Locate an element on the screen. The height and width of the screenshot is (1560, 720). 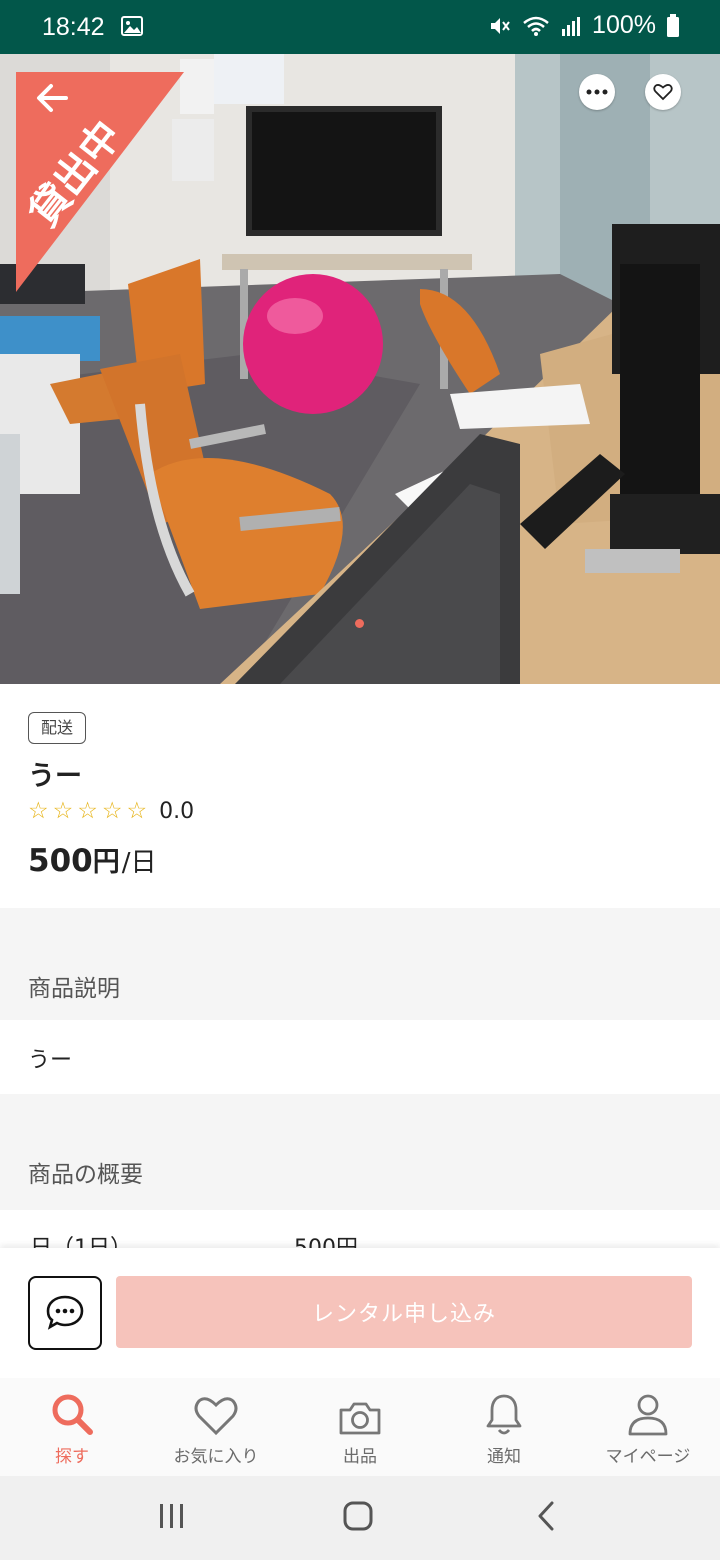
back-icon is located at coordinates (546, 1518).